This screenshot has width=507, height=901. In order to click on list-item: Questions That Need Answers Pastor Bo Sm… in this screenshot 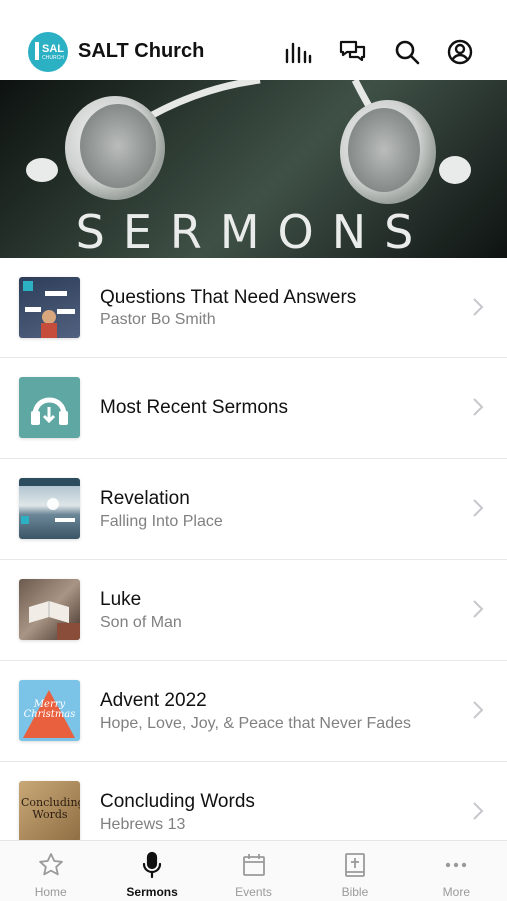, I will do `click(253, 308)`.